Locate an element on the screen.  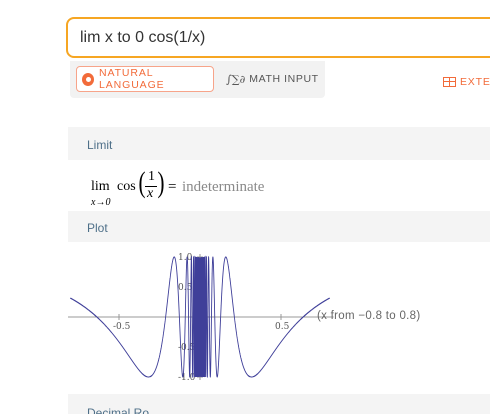
y-tick-label: 1.0 is located at coordinates (185, 258).